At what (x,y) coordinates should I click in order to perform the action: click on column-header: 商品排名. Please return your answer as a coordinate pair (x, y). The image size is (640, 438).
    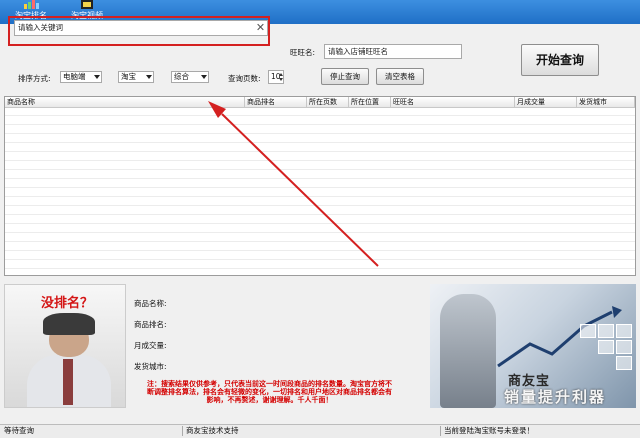
    Looking at the image, I should click on (276, 102).